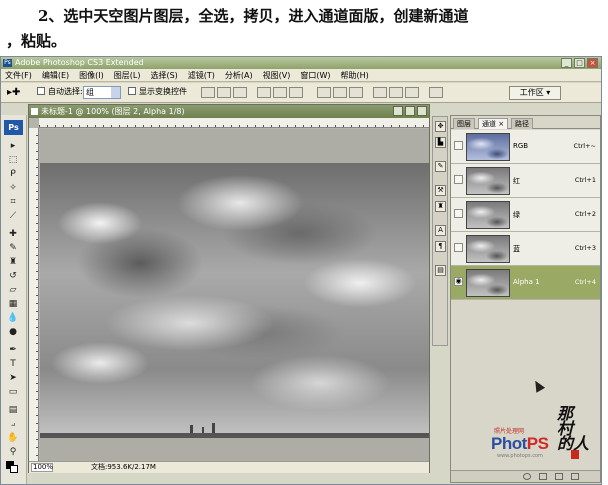  What do you see at coordinates (224, 92) in the screenshot?
I see `align-middle-icon` at bounding box center [224, 92].